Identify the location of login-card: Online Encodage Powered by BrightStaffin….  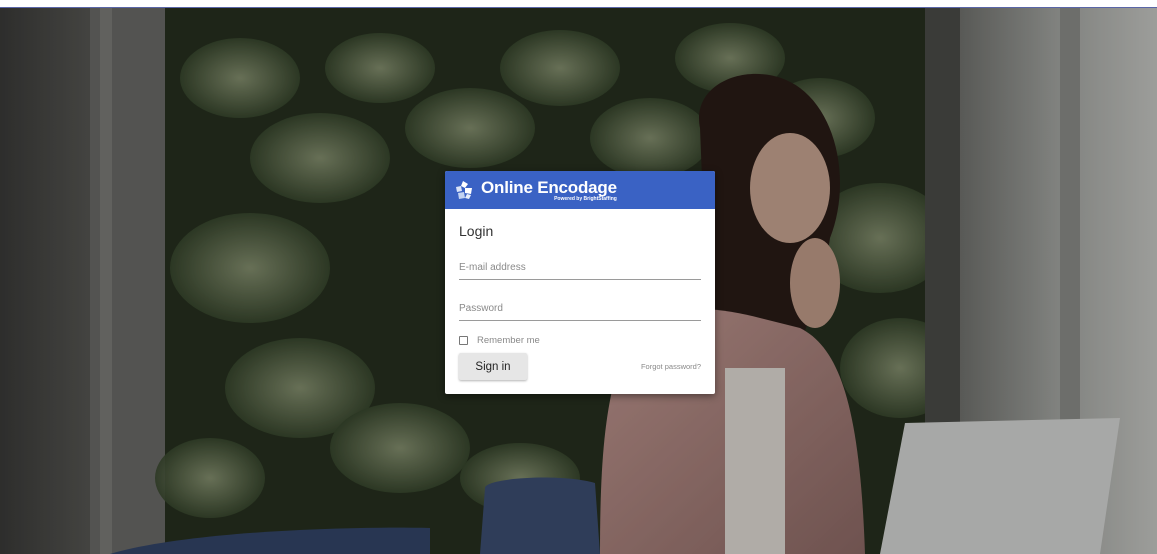
(580, 282).